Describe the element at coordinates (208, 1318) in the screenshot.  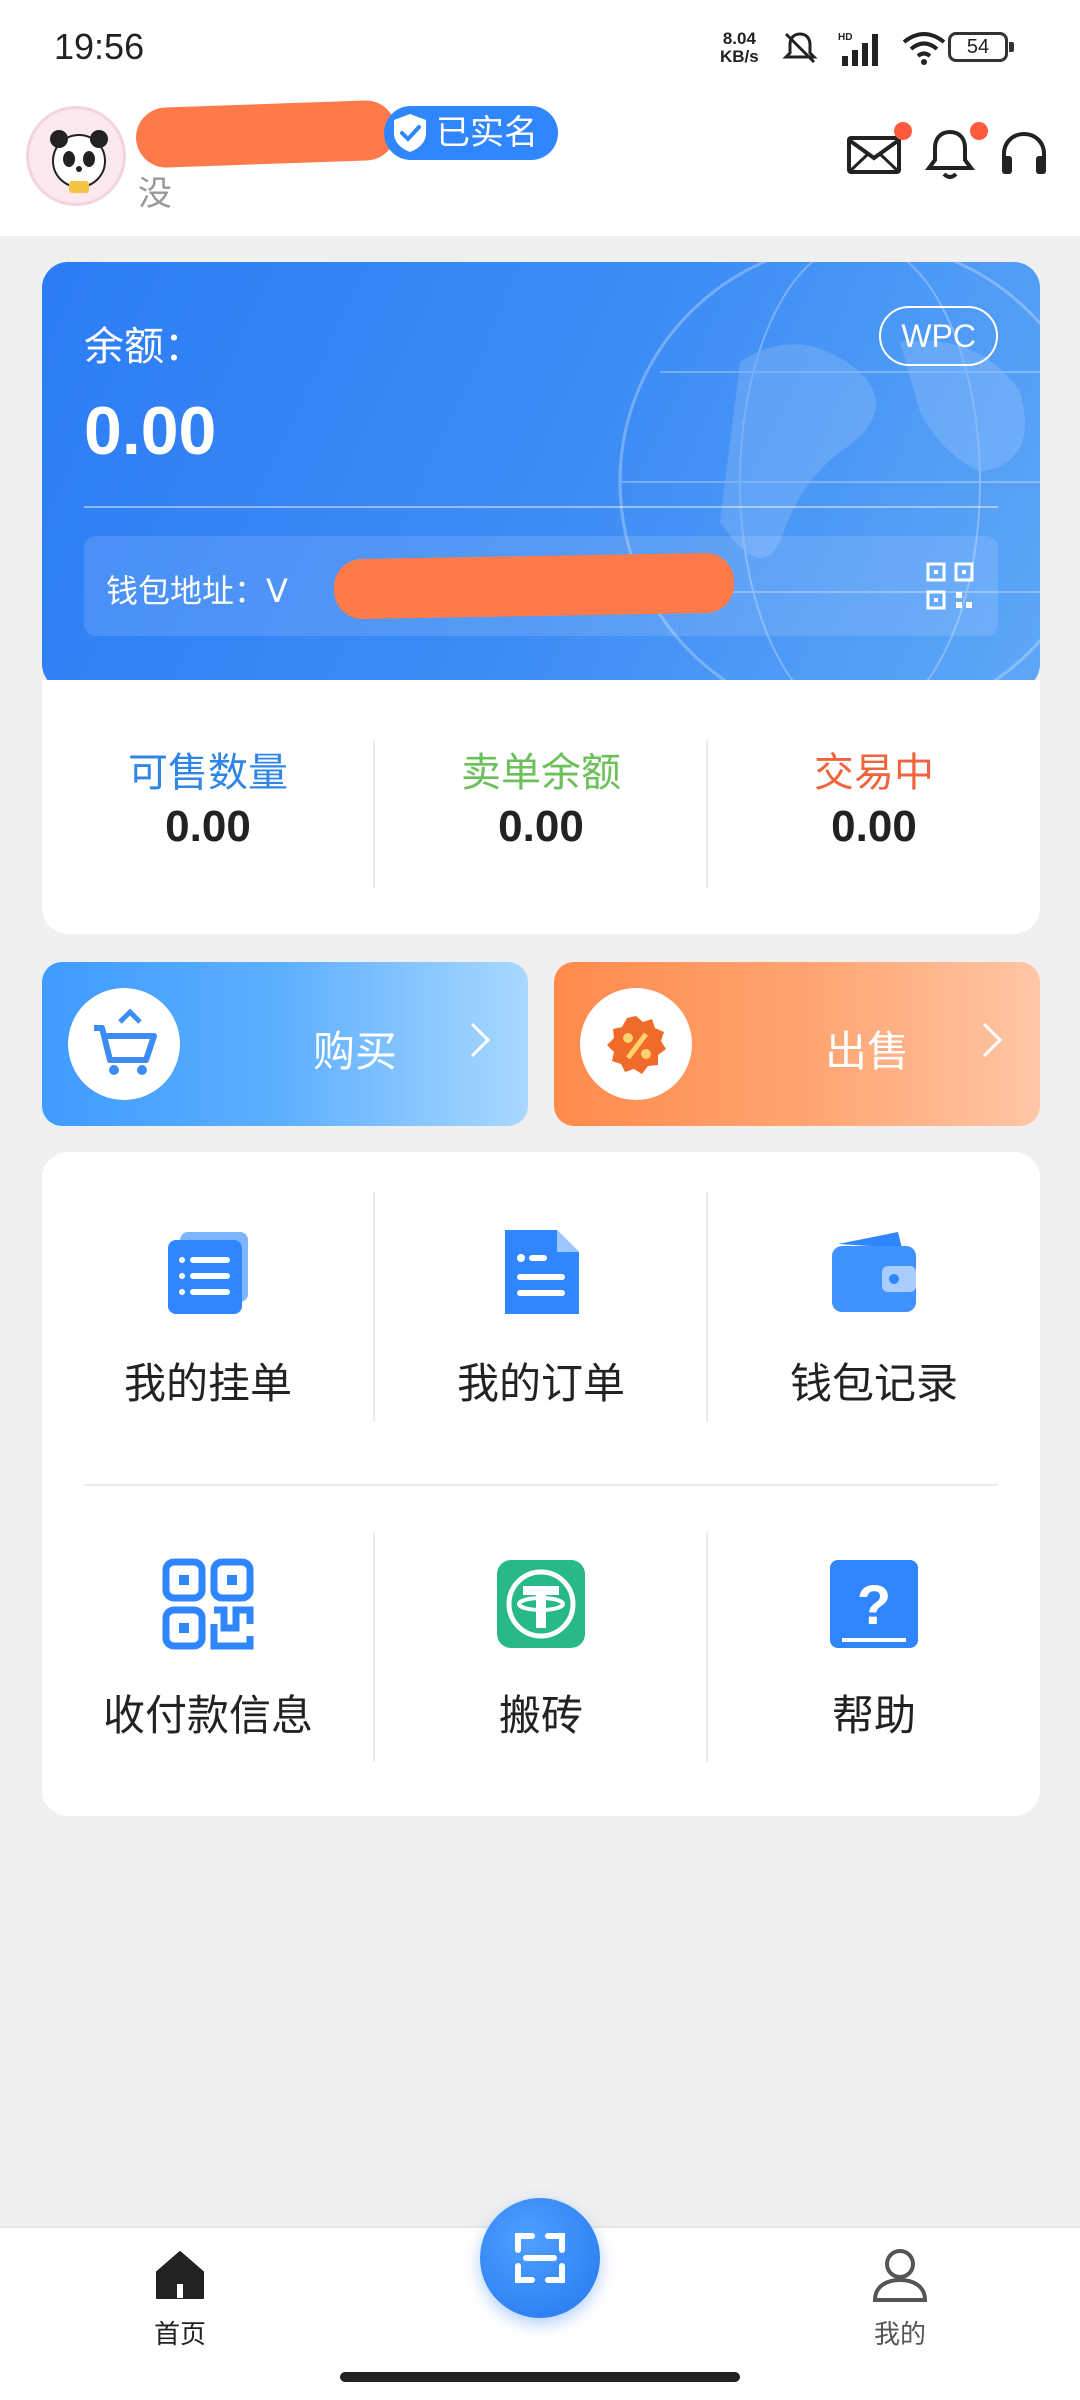
I see `menu-item-my-listings: 我的挂单` at that location.